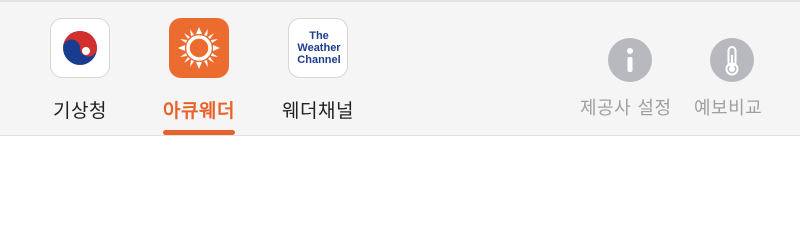 Image resolution: width=800 pixels, height=240 pixels. I want to click on tab-weather-channel: The Weather Channel 웨더채널, so click(318, 77).